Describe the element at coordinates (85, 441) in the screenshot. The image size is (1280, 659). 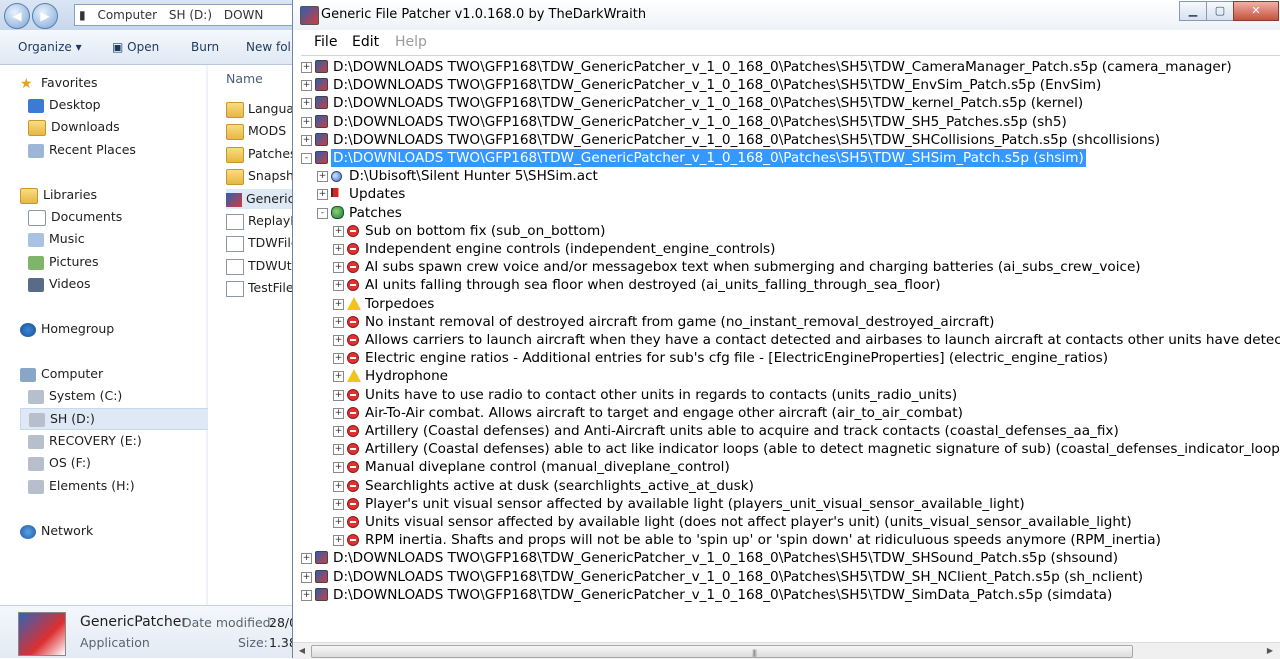
I see `nav-recovery-e: RECOVERY (E:)` at that location.